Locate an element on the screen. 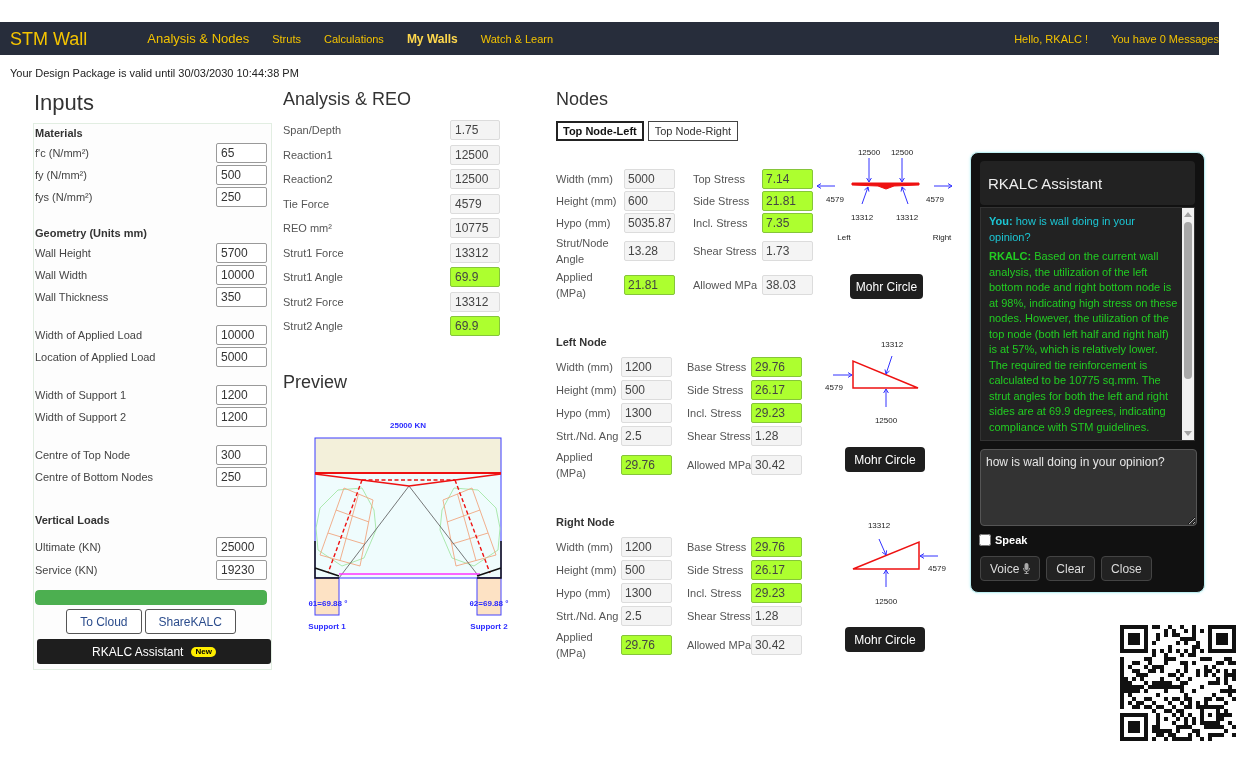  input-field: 5700 is located at coordinates (241, 253).